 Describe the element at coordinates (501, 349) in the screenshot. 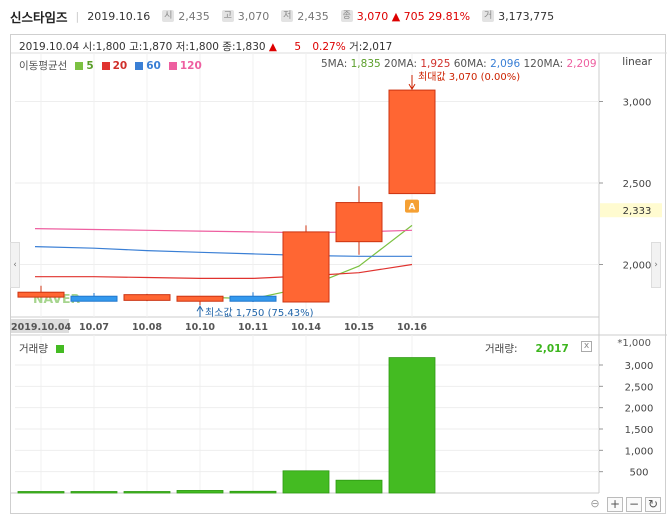

I see `volume-readout-label: 거래량:` at that location.